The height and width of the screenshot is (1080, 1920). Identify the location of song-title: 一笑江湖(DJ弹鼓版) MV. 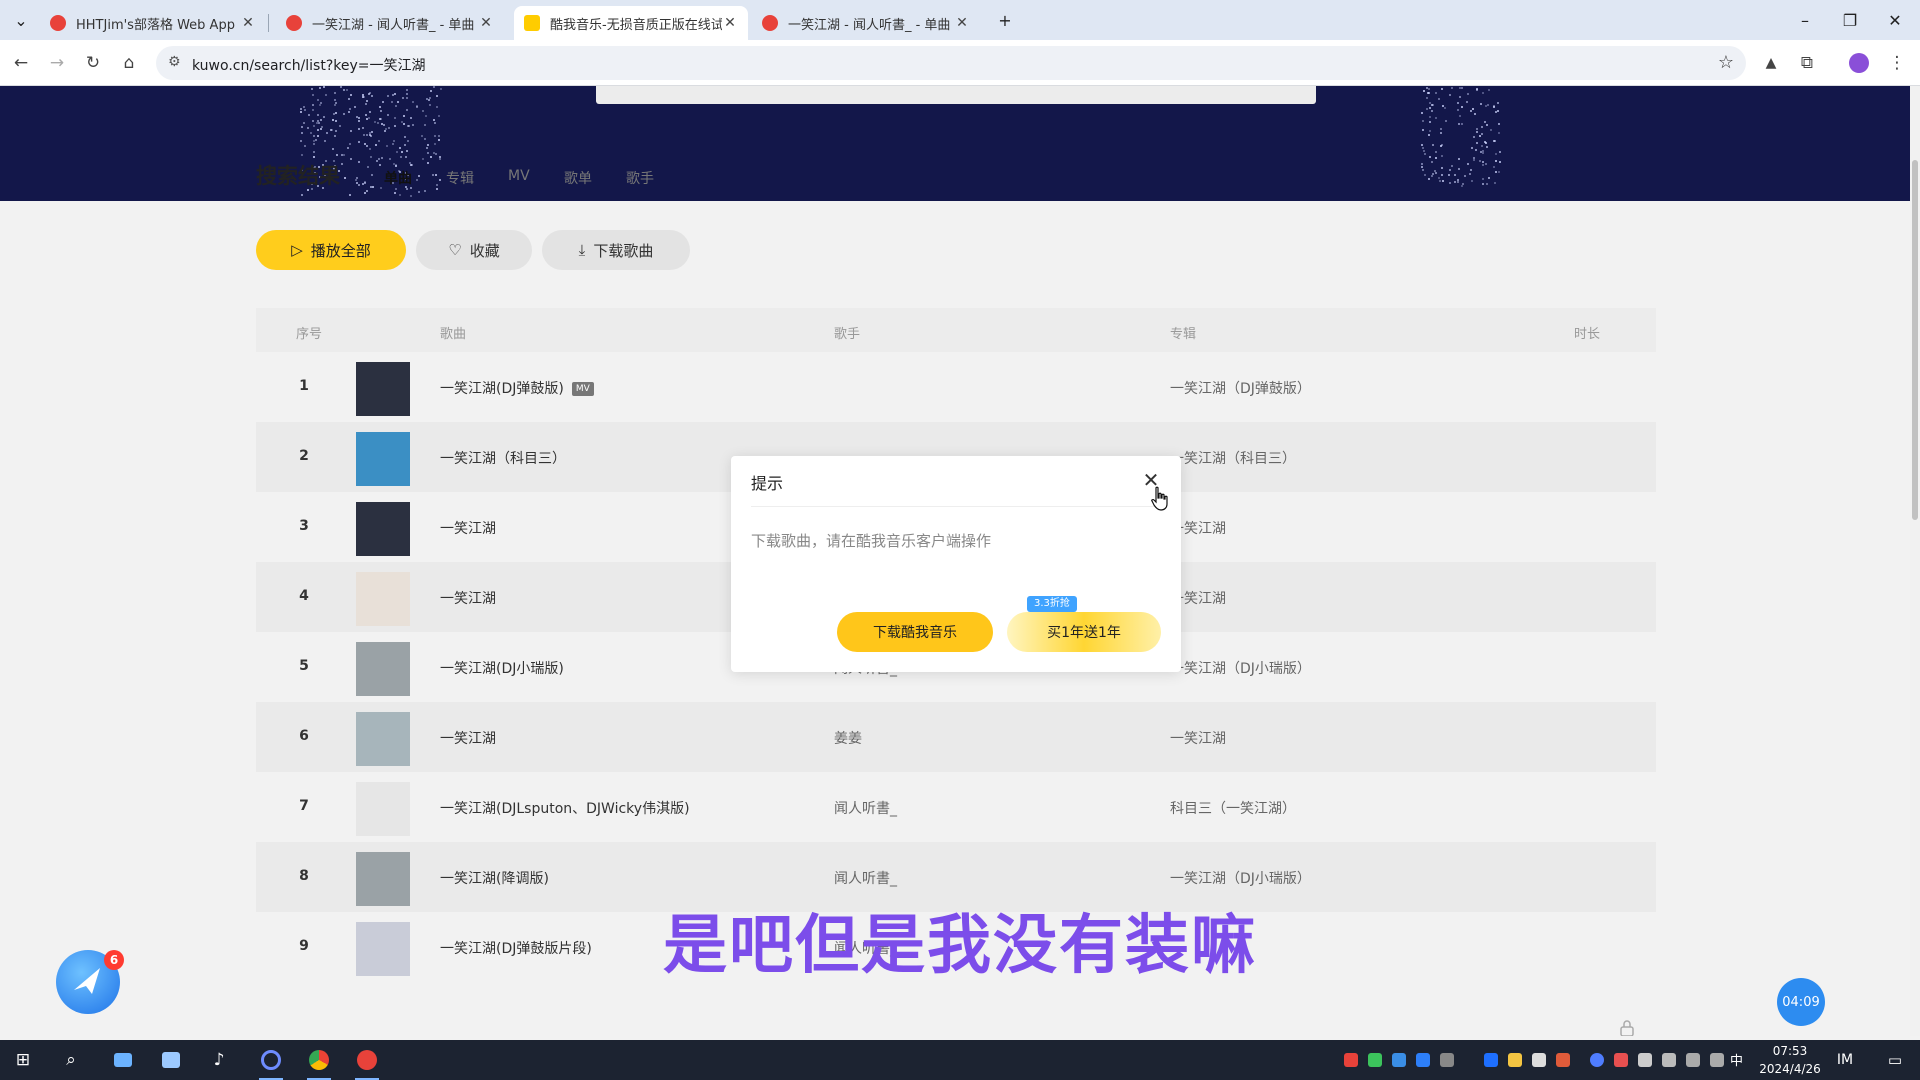
(517, 388).